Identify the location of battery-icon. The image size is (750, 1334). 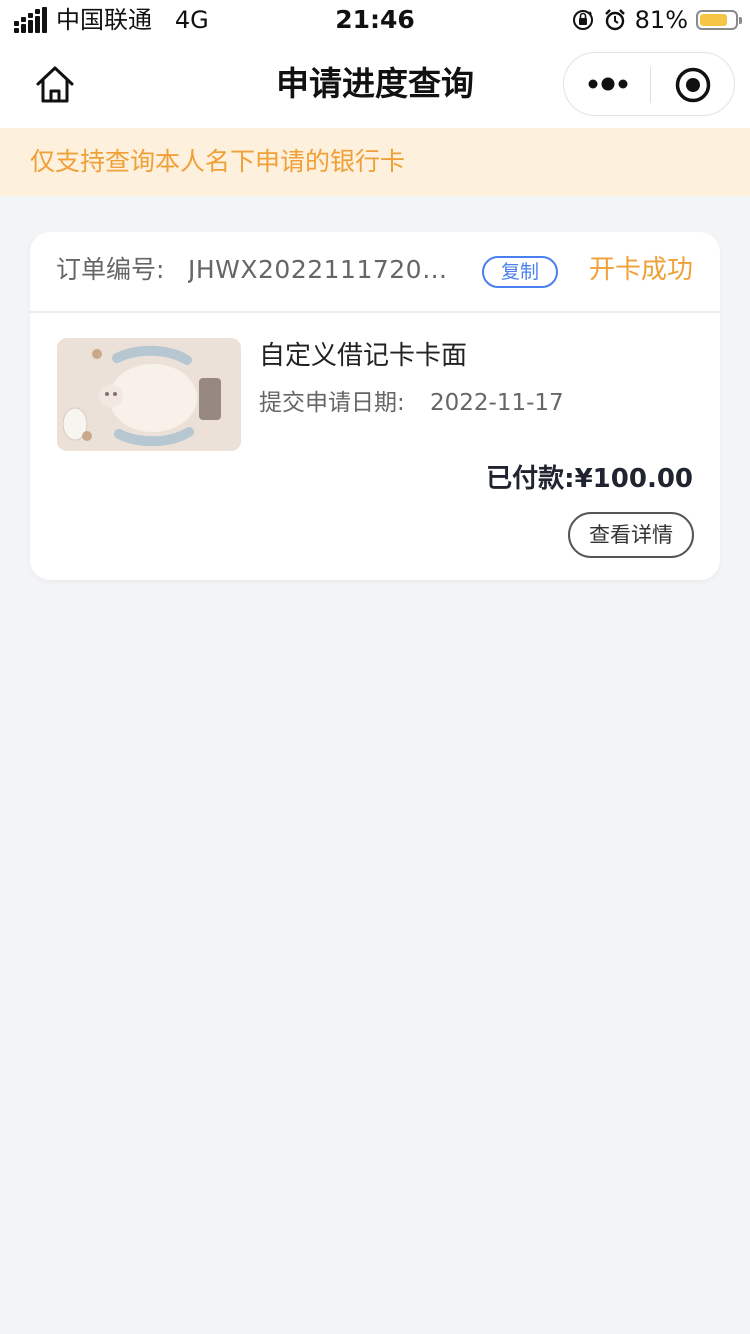
(719, 20).